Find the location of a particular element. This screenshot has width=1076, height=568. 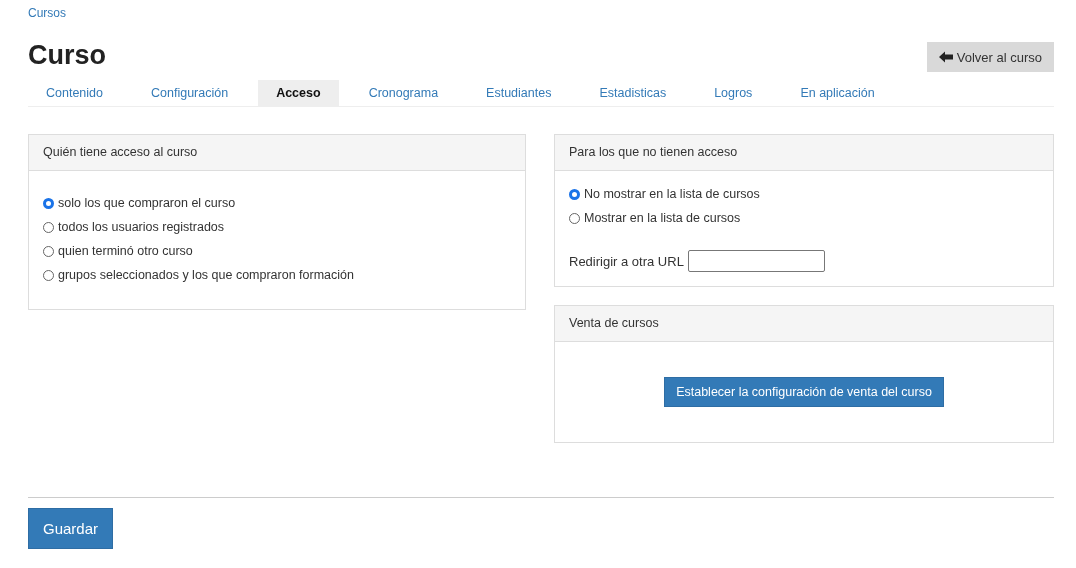

radio-option: Mostrar en la lista de cursos is located at coordinates (804, 218).